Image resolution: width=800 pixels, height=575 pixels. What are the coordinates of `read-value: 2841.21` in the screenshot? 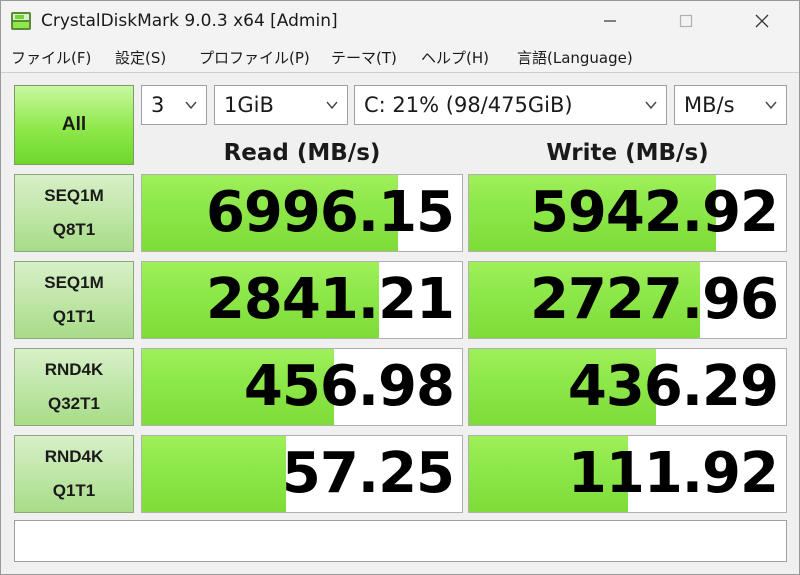 It's located at (330, 299).